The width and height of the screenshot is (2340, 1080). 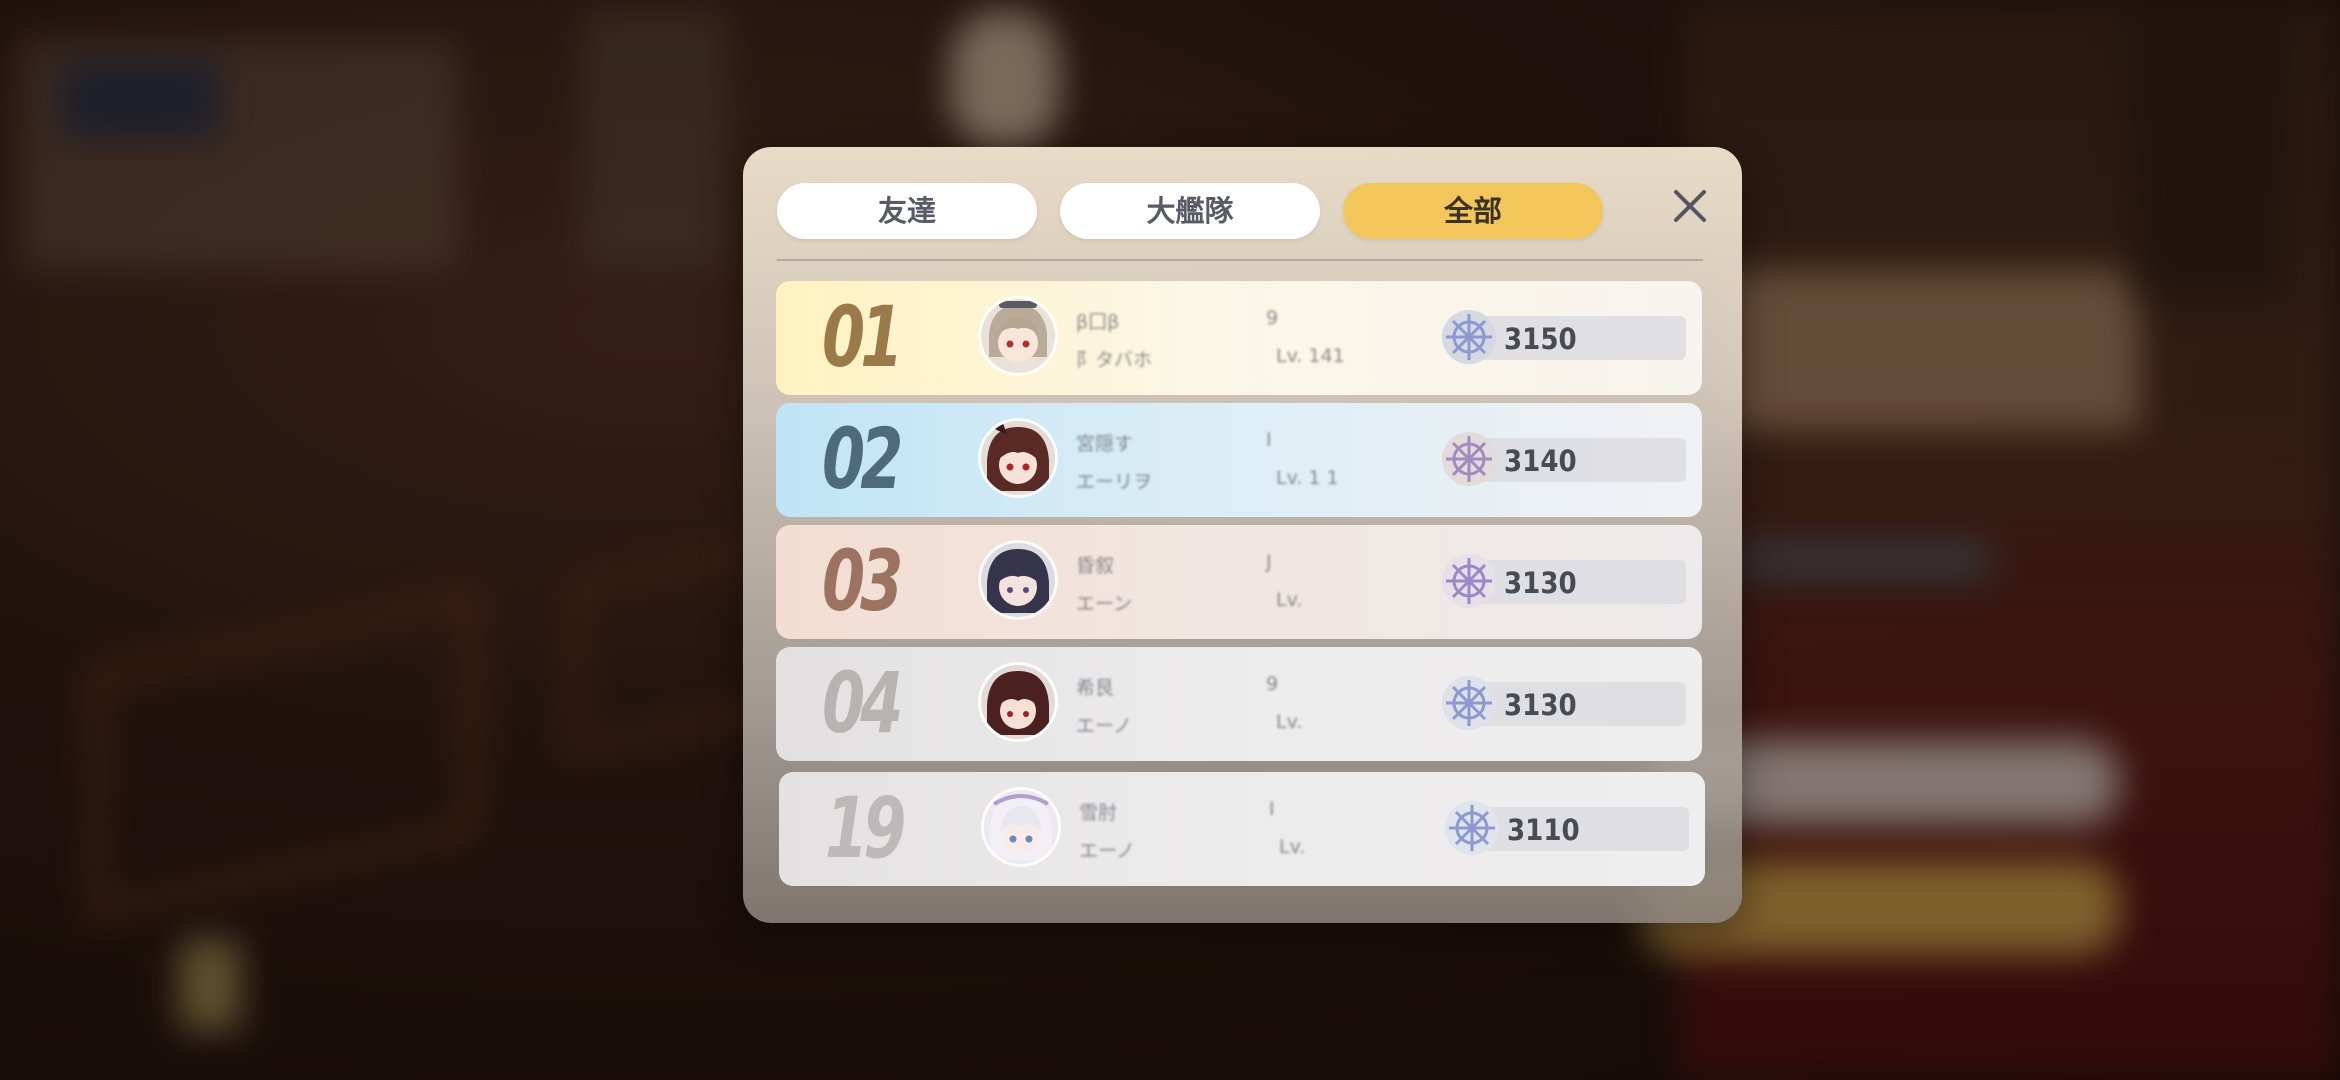 I want to click on tab-divider, so click(x=1240, y=260).